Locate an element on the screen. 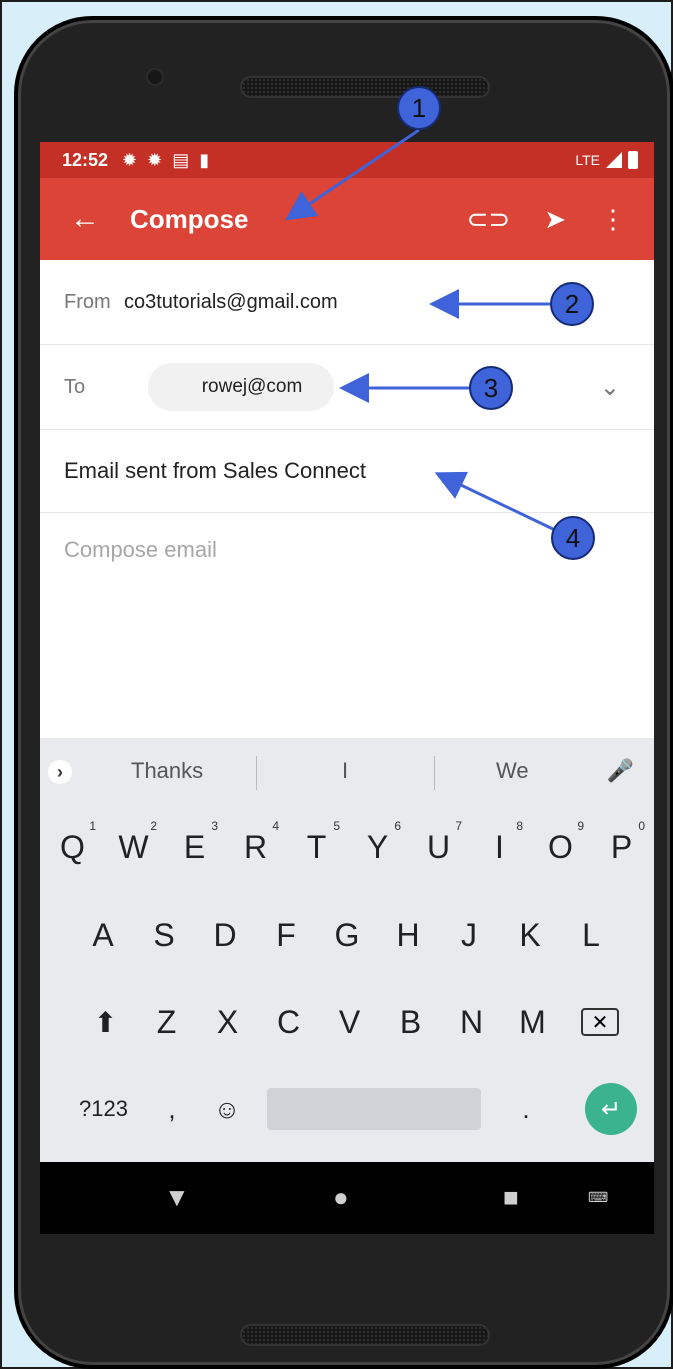 This screenshot has height=1369, width=673. battery-icon is located at coordinates (633, 160).